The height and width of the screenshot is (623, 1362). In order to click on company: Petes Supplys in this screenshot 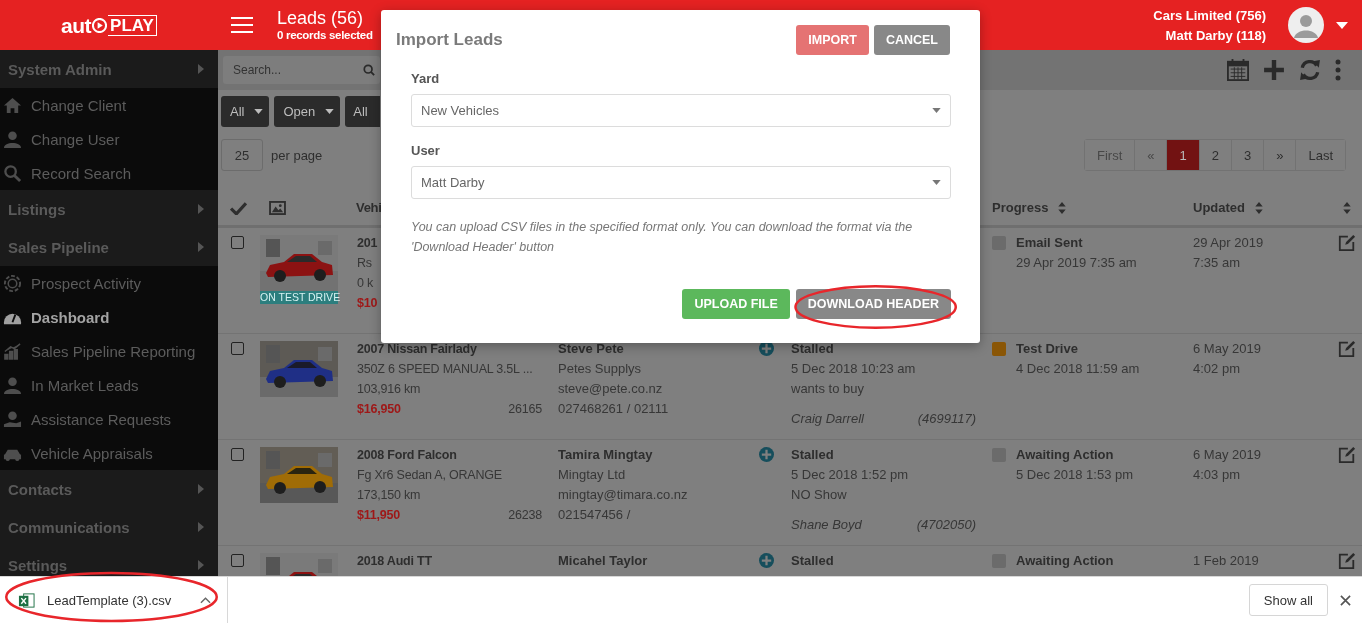, I will do `click(600, 369)`.